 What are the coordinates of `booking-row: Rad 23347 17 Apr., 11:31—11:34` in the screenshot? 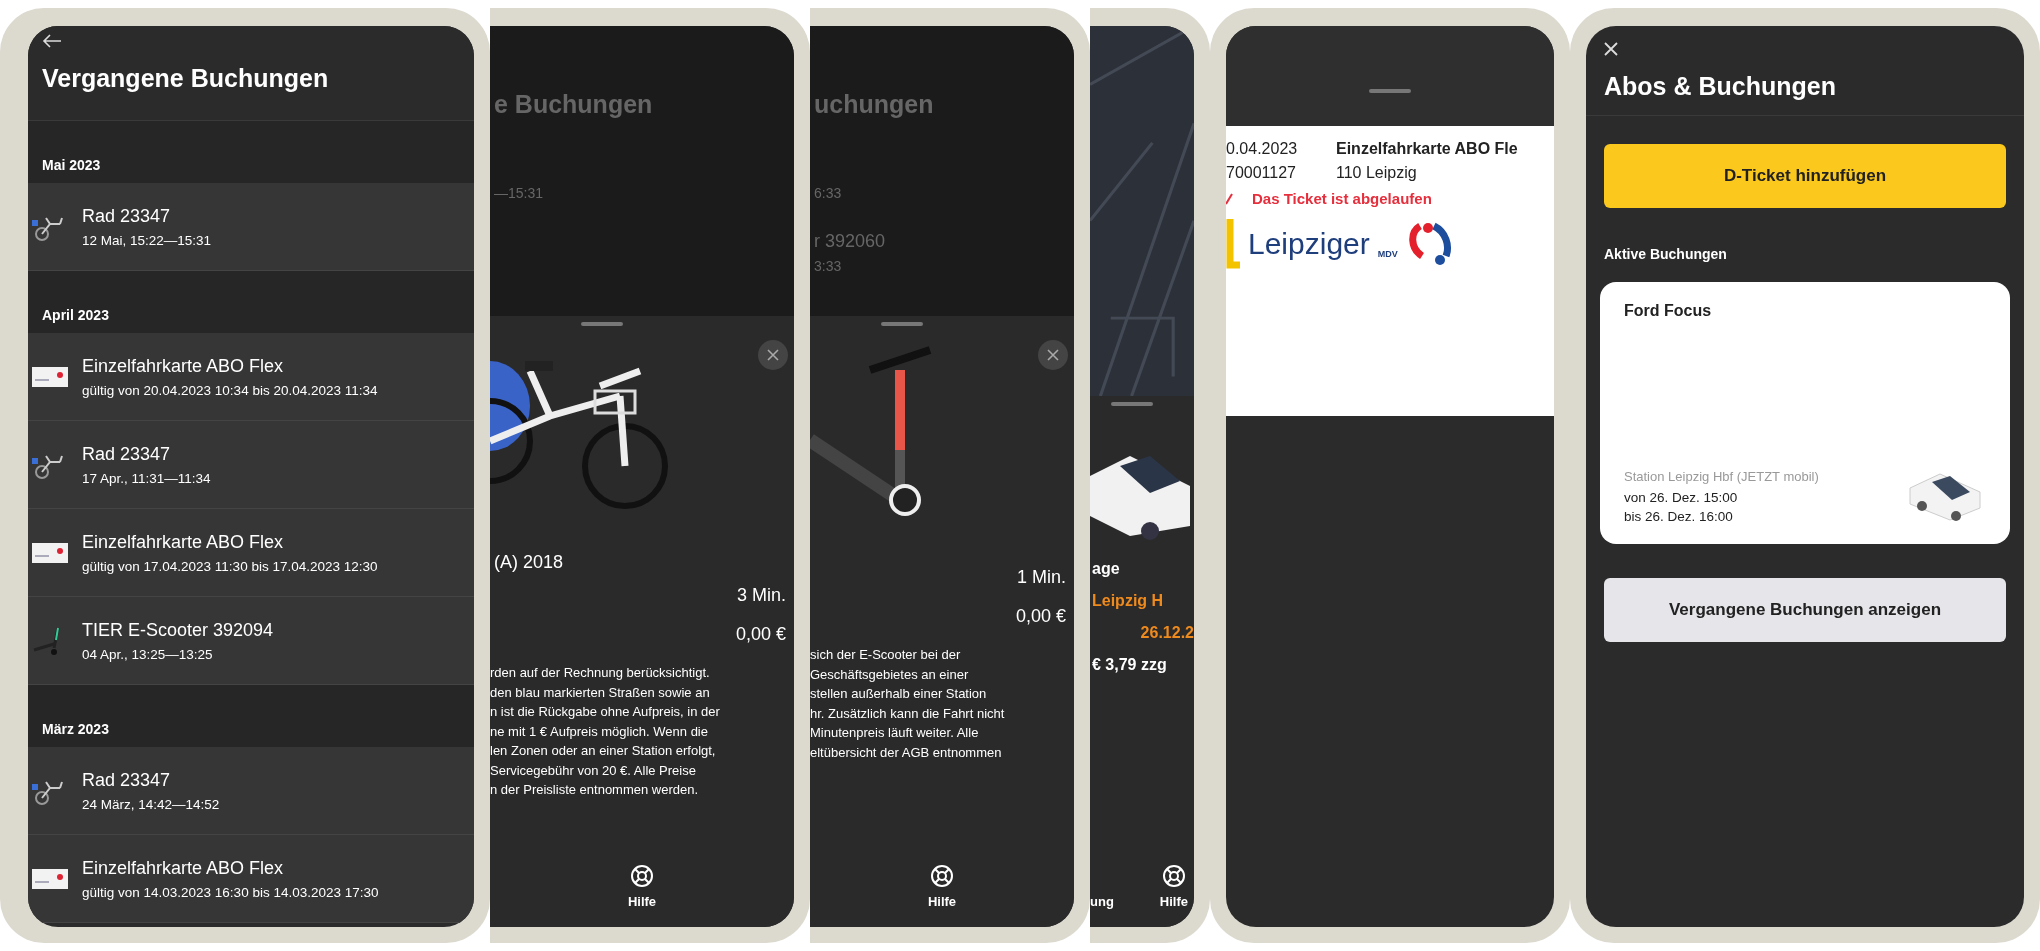 It's located at (251, 465).